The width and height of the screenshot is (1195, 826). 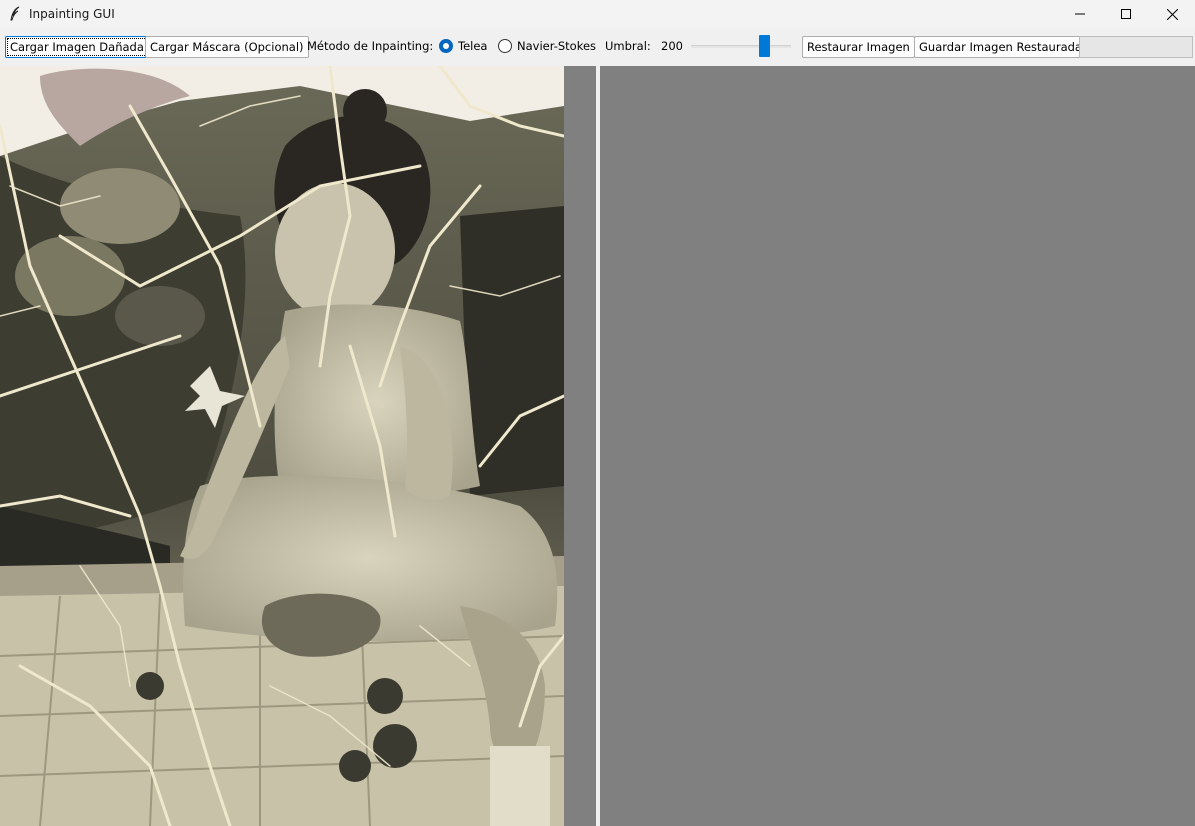 I want to click on close-button, so click(x=1172, y=14).